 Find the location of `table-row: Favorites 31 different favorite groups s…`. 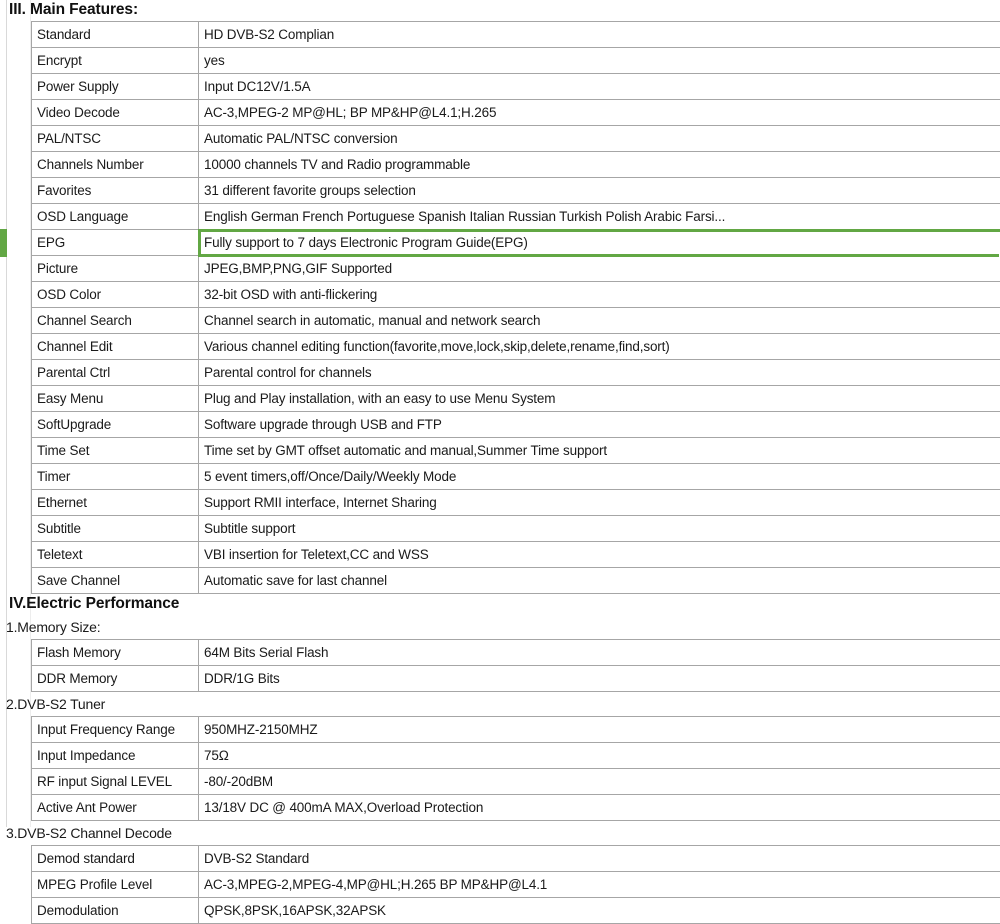

table-row: Favorites 31 different favorite groups s… is located at coordinates (516, 191).